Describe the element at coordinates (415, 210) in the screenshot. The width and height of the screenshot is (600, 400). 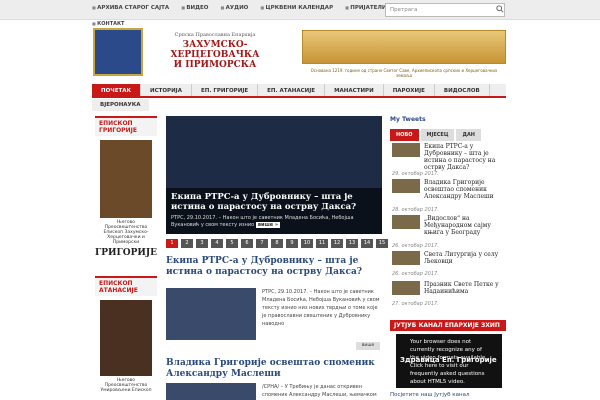
I see `list-date: 28. октобар 2017.` at that location.